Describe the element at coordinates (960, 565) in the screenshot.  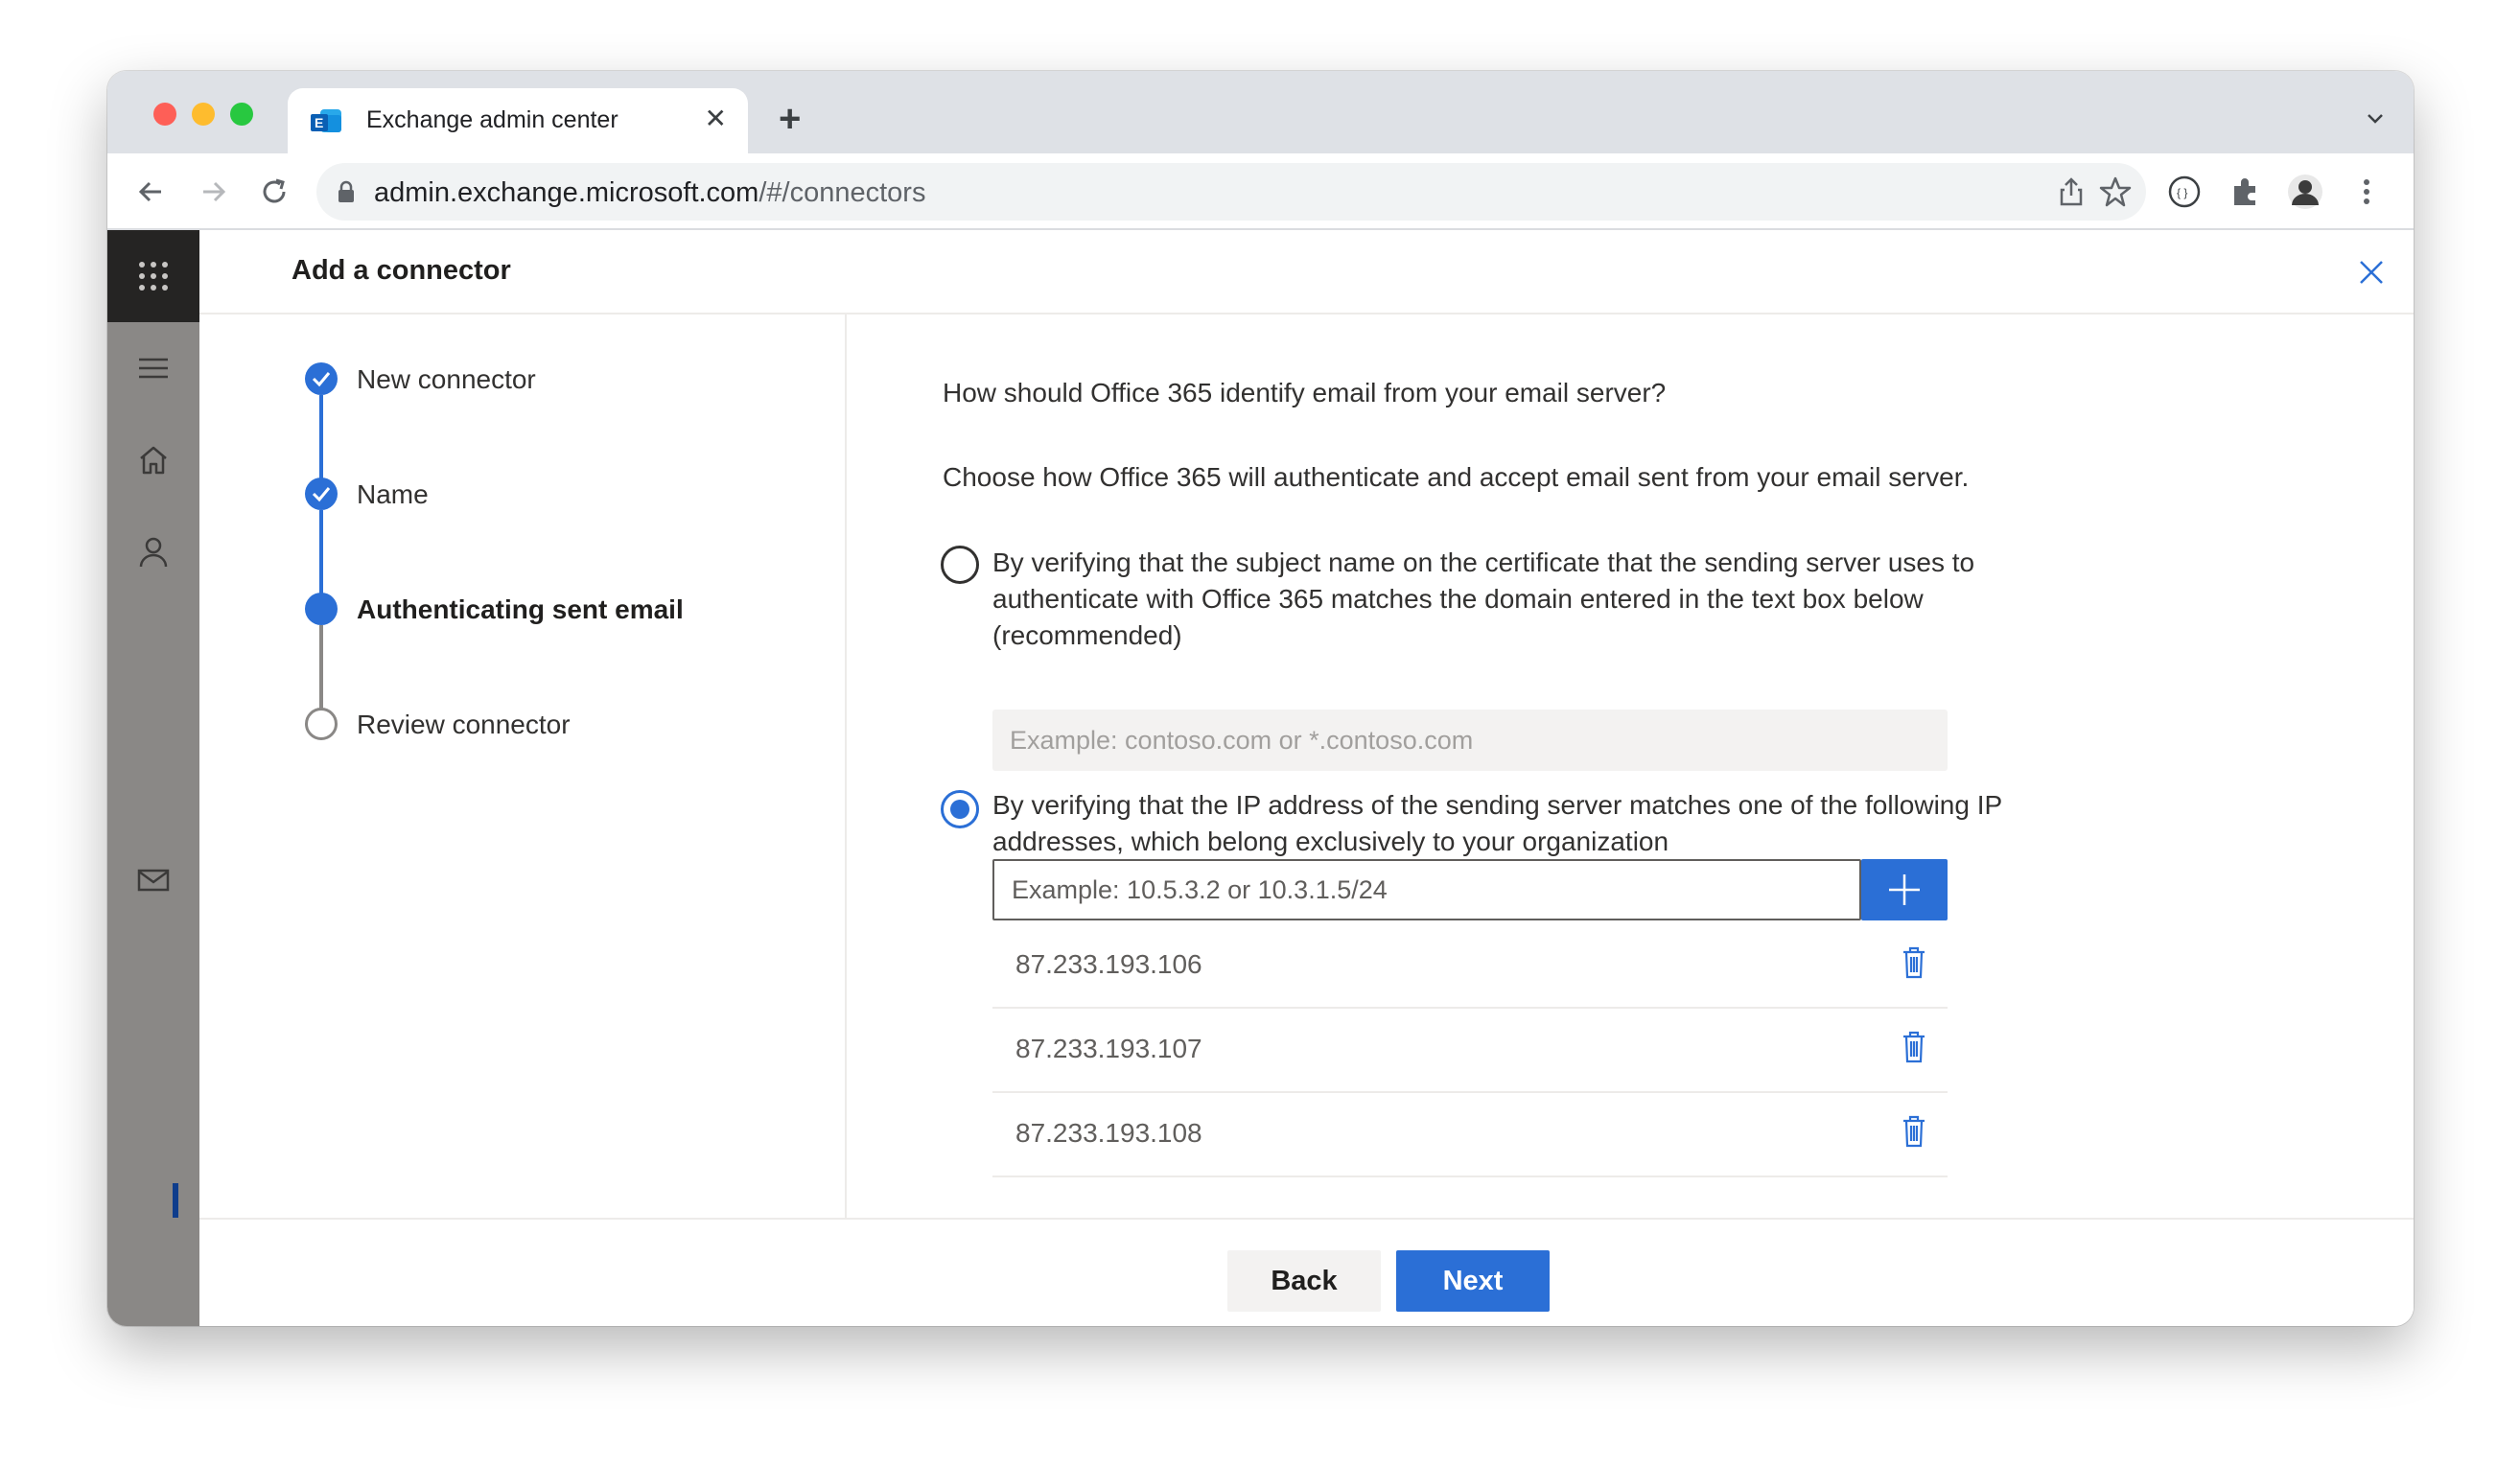
I see `certificate-option-radio` at that location.